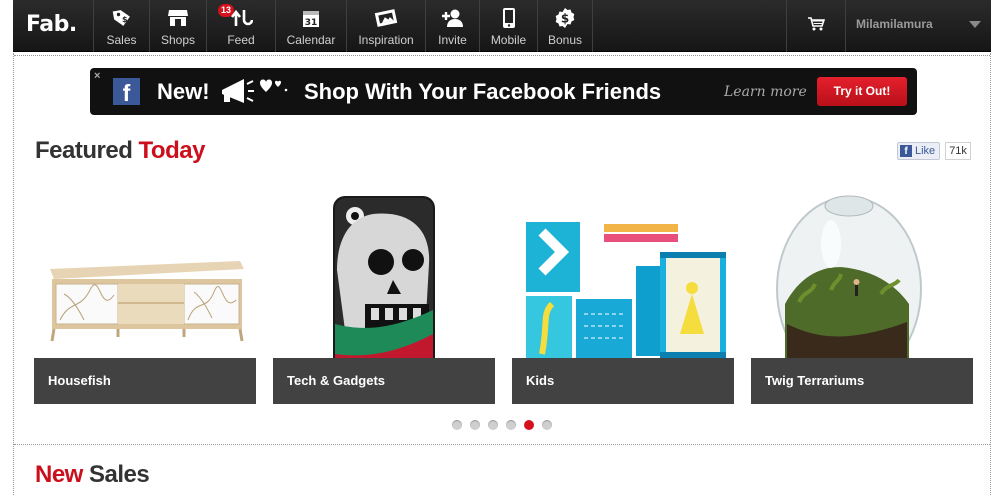  Describe the element at coordinates (145, 381) in the screenshot. I see `card-caption: Housefish` at that location.